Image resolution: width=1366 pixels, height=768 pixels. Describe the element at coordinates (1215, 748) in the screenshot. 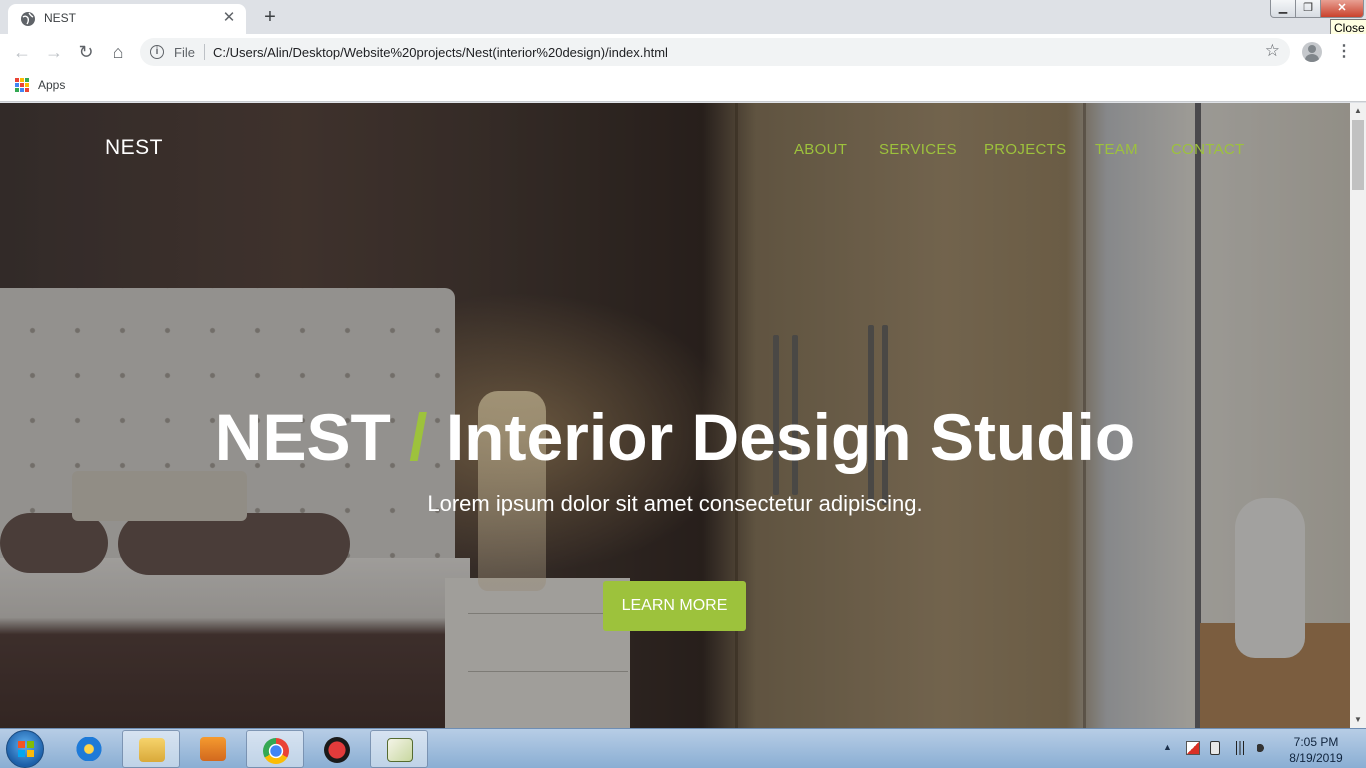

I see `battery-icon` at that location.